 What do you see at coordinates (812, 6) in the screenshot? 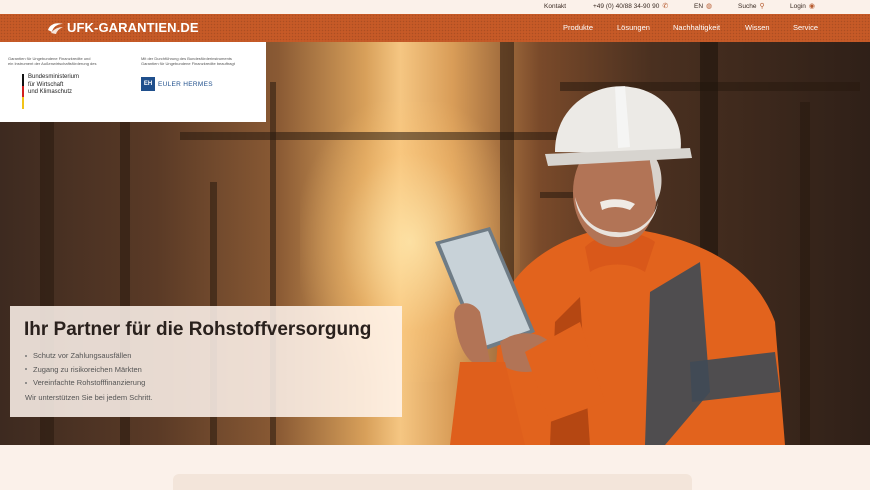
I see `user-icon: ◉` at bounding box center [812, 6].